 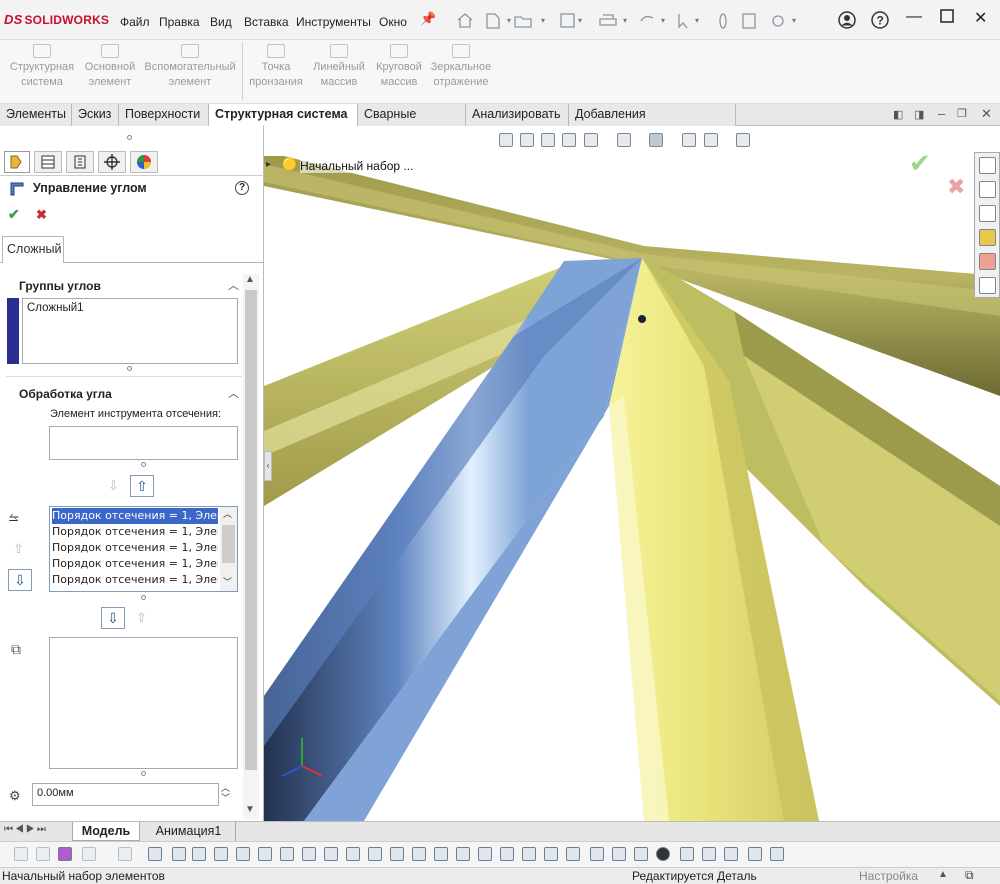 What do you see at coordinates (55, 308) in the screenshot?
I see `list-item: Сложный1` at bounding box center [55, 308].